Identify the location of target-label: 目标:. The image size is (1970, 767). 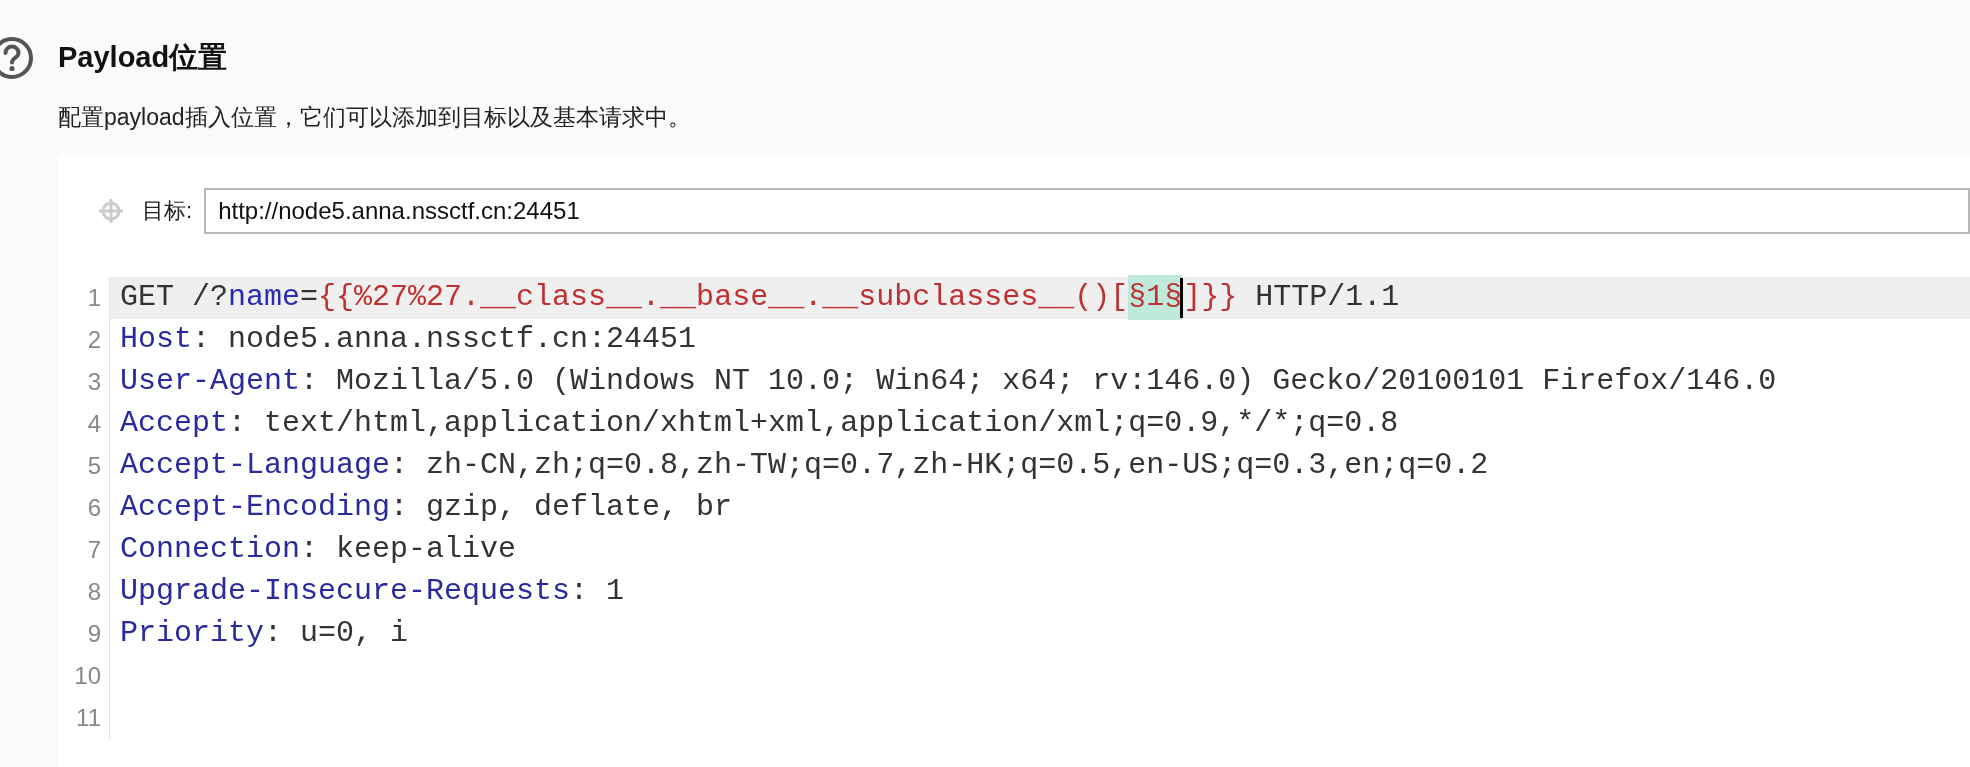
(167, 211).